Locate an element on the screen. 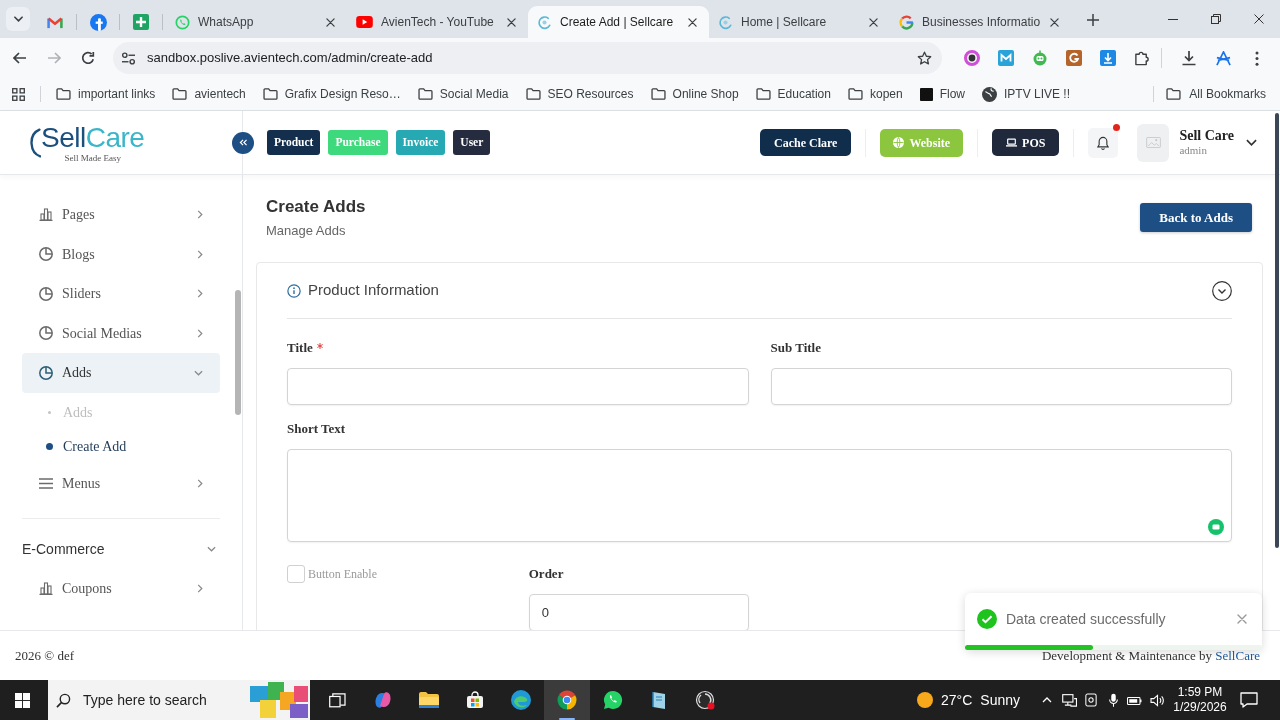 The width and height of the screenshot is (1280, 720). logo-swoosh-icon is located at coordinates (35, 142).